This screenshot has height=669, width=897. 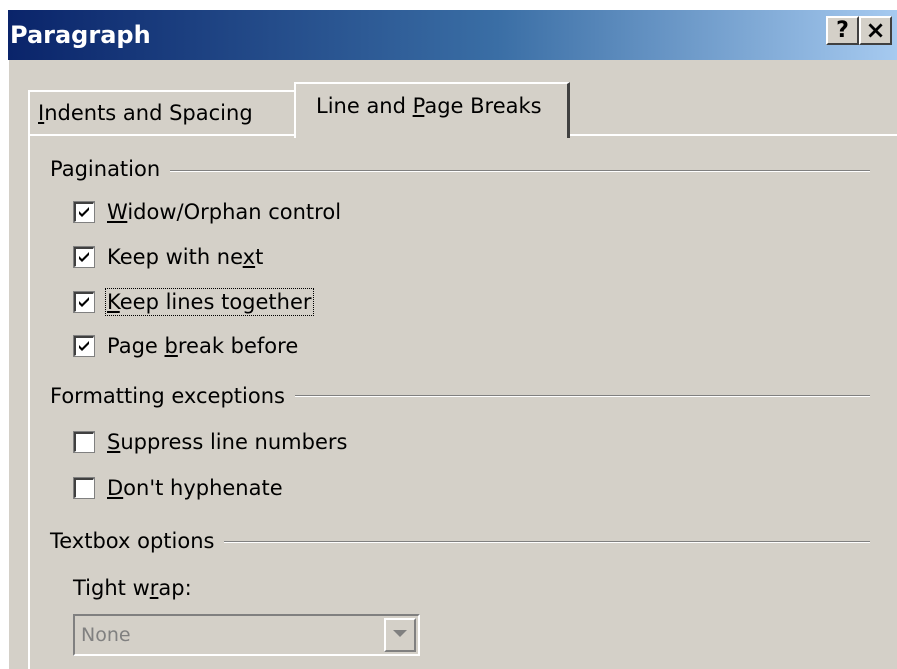 What do you see at coordinates (209, 302) in the screenshot?
I see `checkbox-label: Keep lines together` at bounding box center [209, 302].